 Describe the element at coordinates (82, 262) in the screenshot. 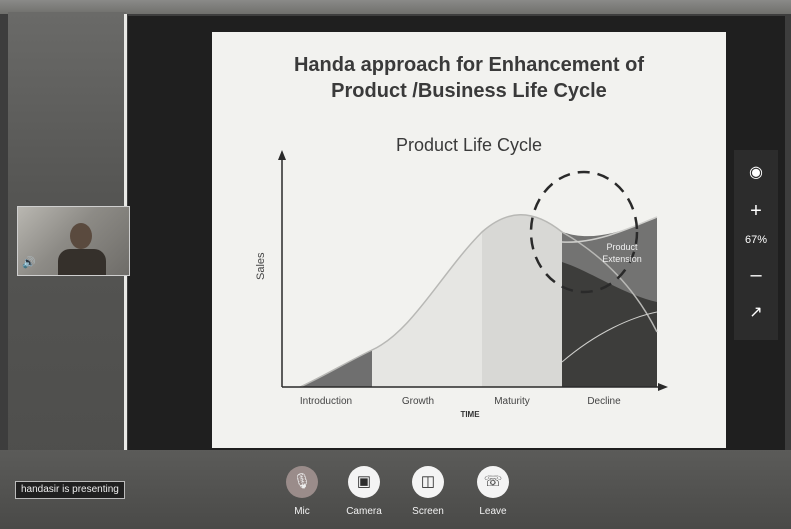

I see `presenter-body` at that location.